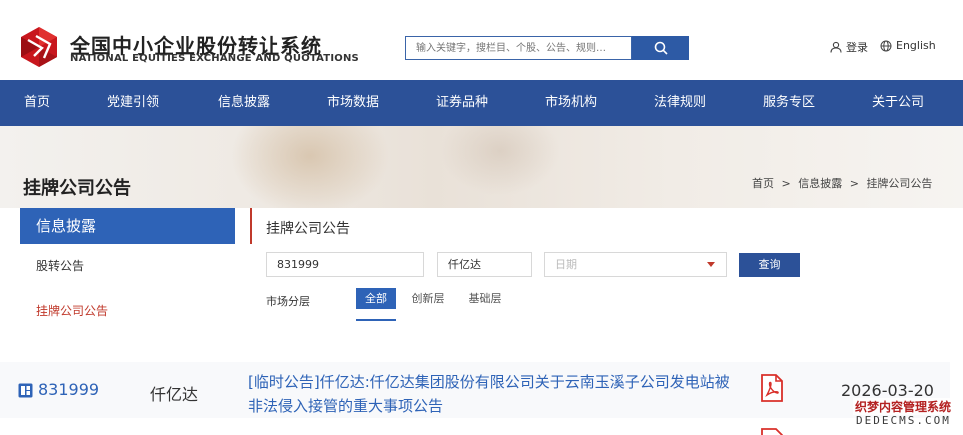  I want to click on breadcrumb-current: 挂牌公司公告, so click(899, 183).